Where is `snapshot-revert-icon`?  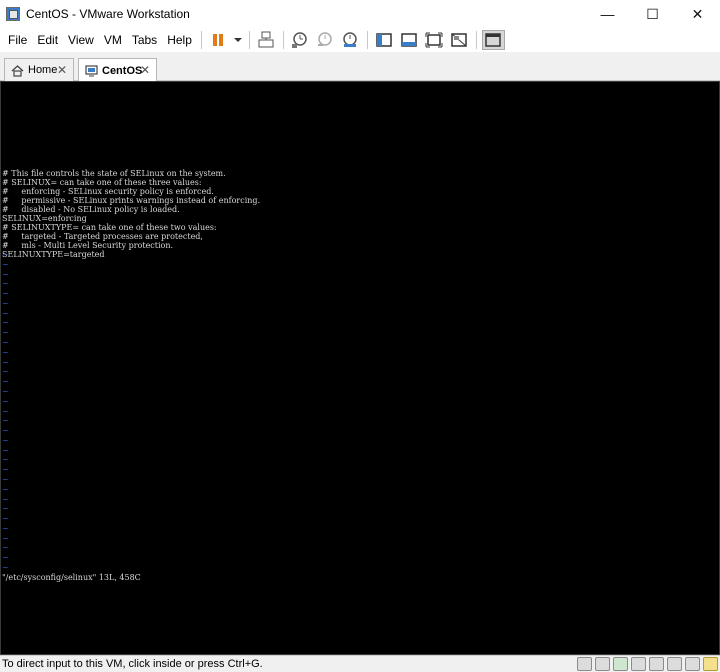
snapshot-revert-icon is located at coordinates (325, 39).